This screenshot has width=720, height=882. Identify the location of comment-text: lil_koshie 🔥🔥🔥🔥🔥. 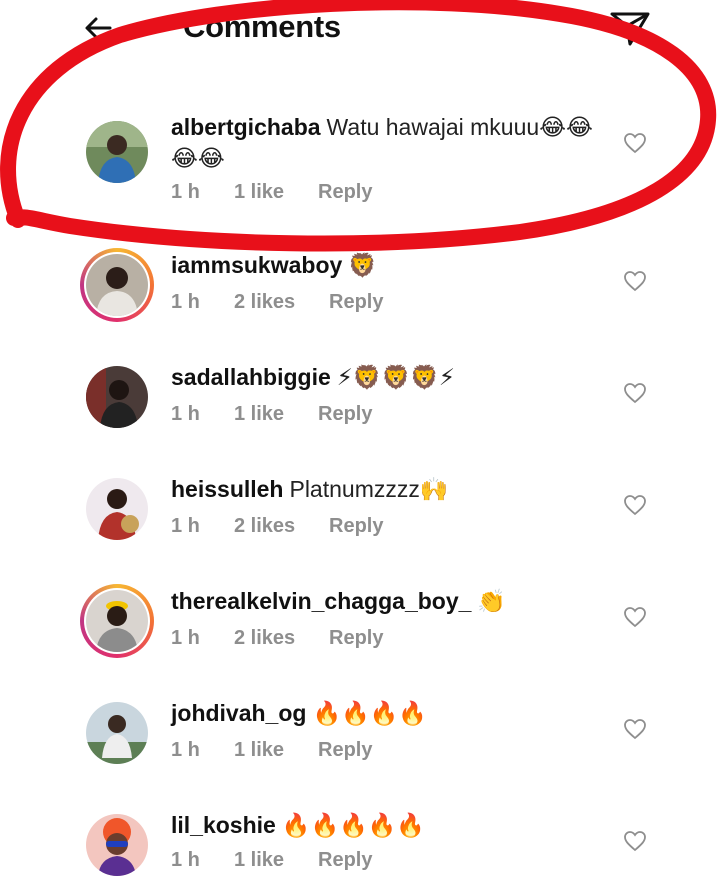
(386, 825).